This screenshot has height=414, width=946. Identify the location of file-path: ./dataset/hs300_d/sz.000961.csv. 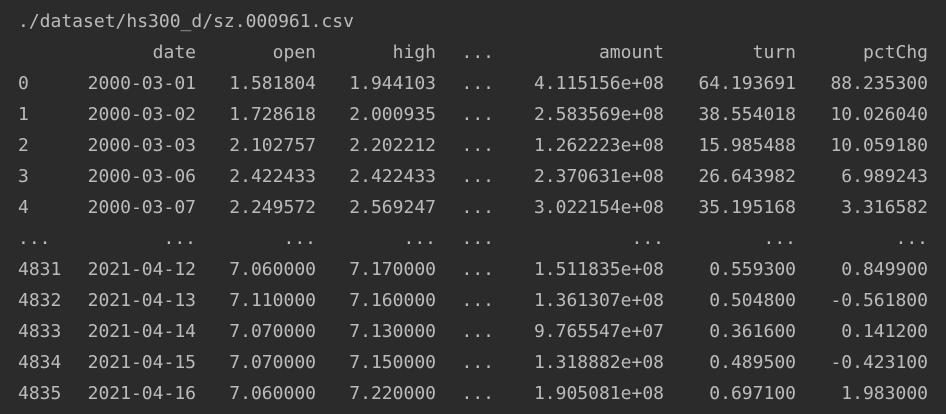
(186, 21).